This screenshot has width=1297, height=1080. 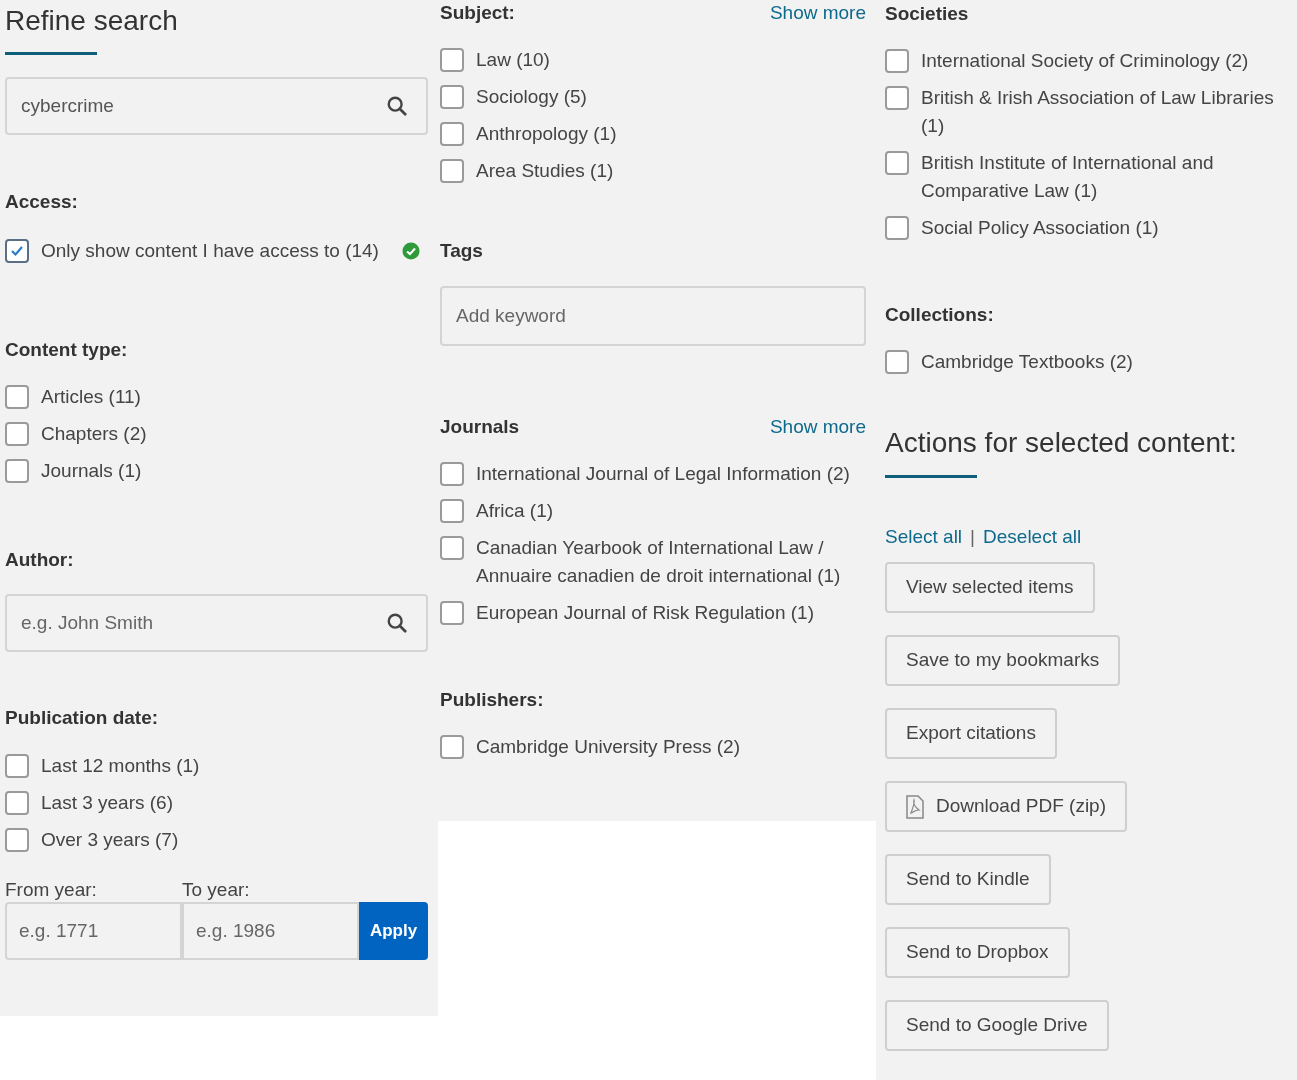 I want to click on filter-option-label: Chapters (2), so click(x=94, y=434).